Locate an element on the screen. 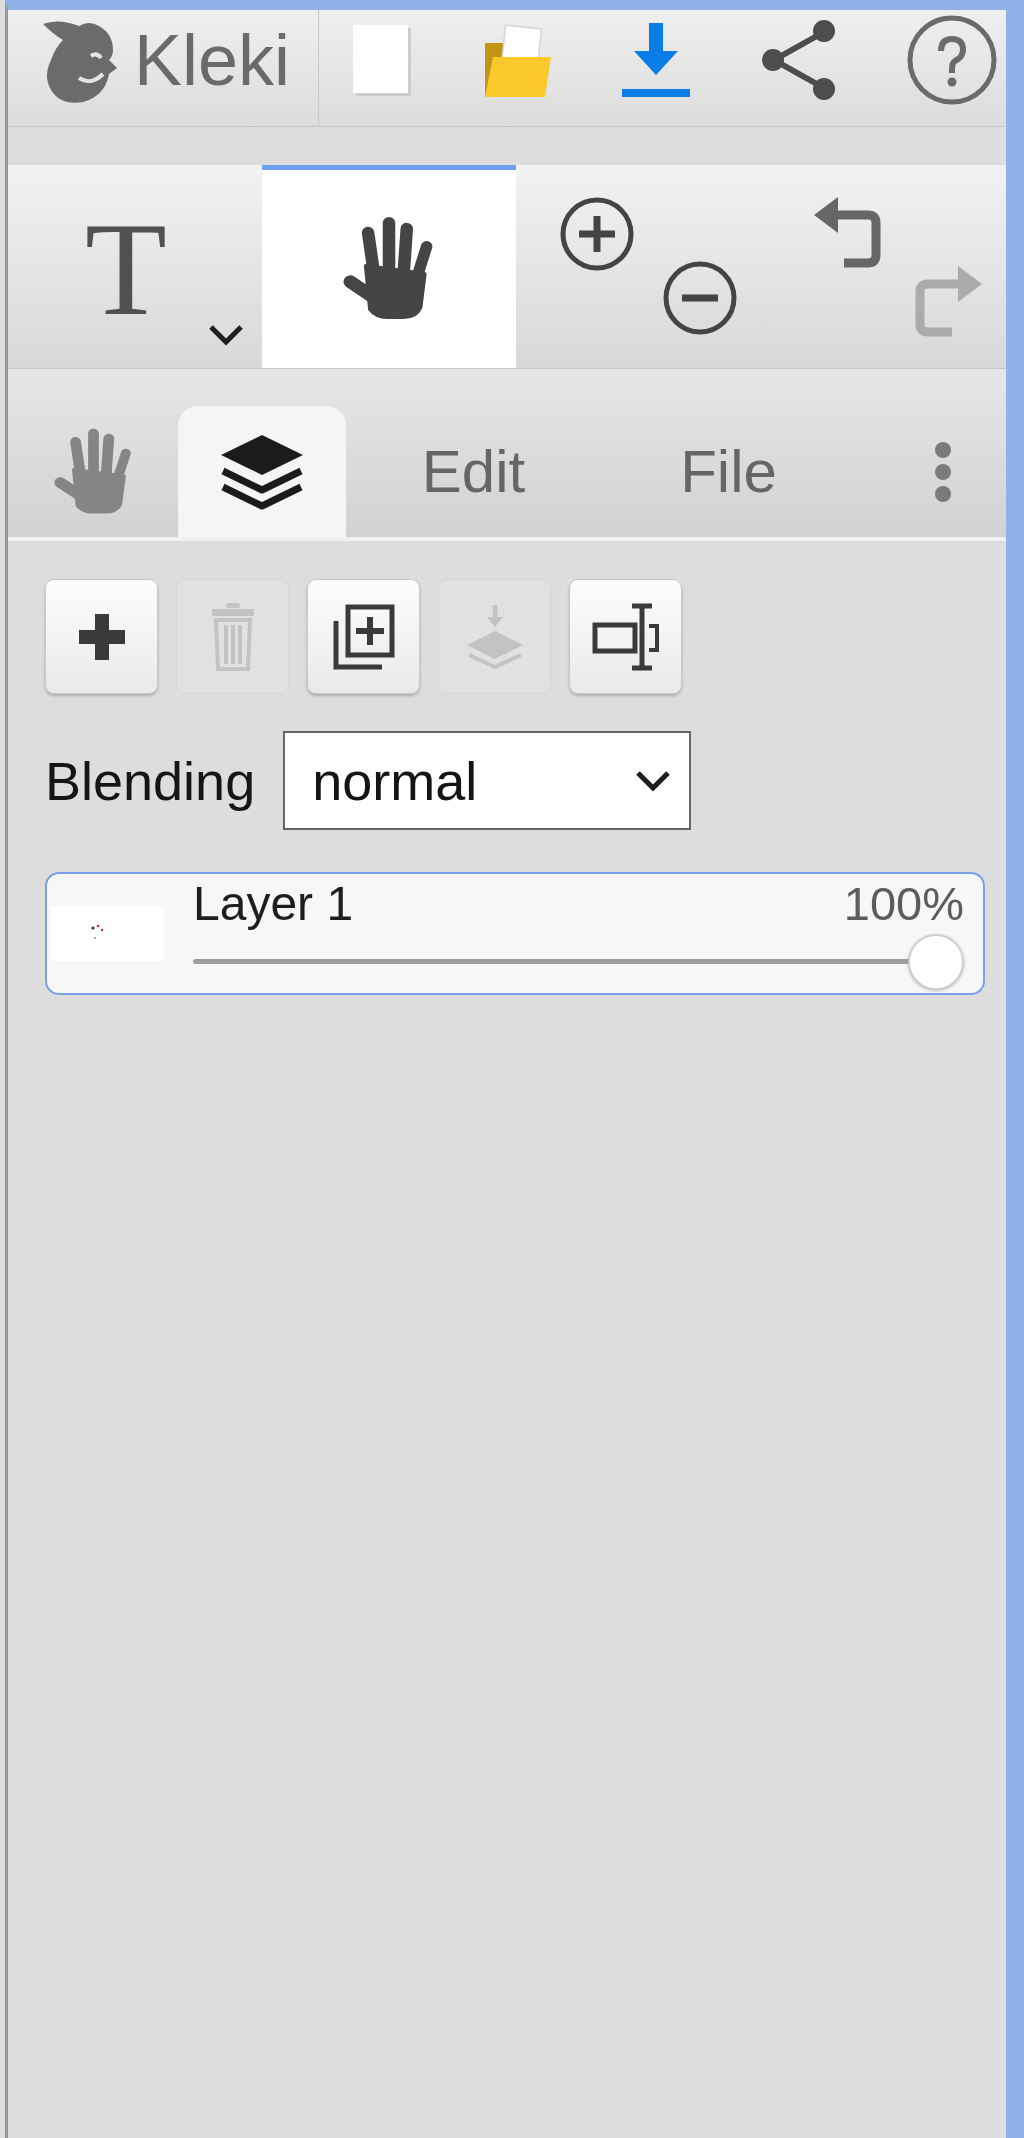 The height and width of the screenshot is (2138, 1024). rename-layer-button is located at coordinates (625, 636).